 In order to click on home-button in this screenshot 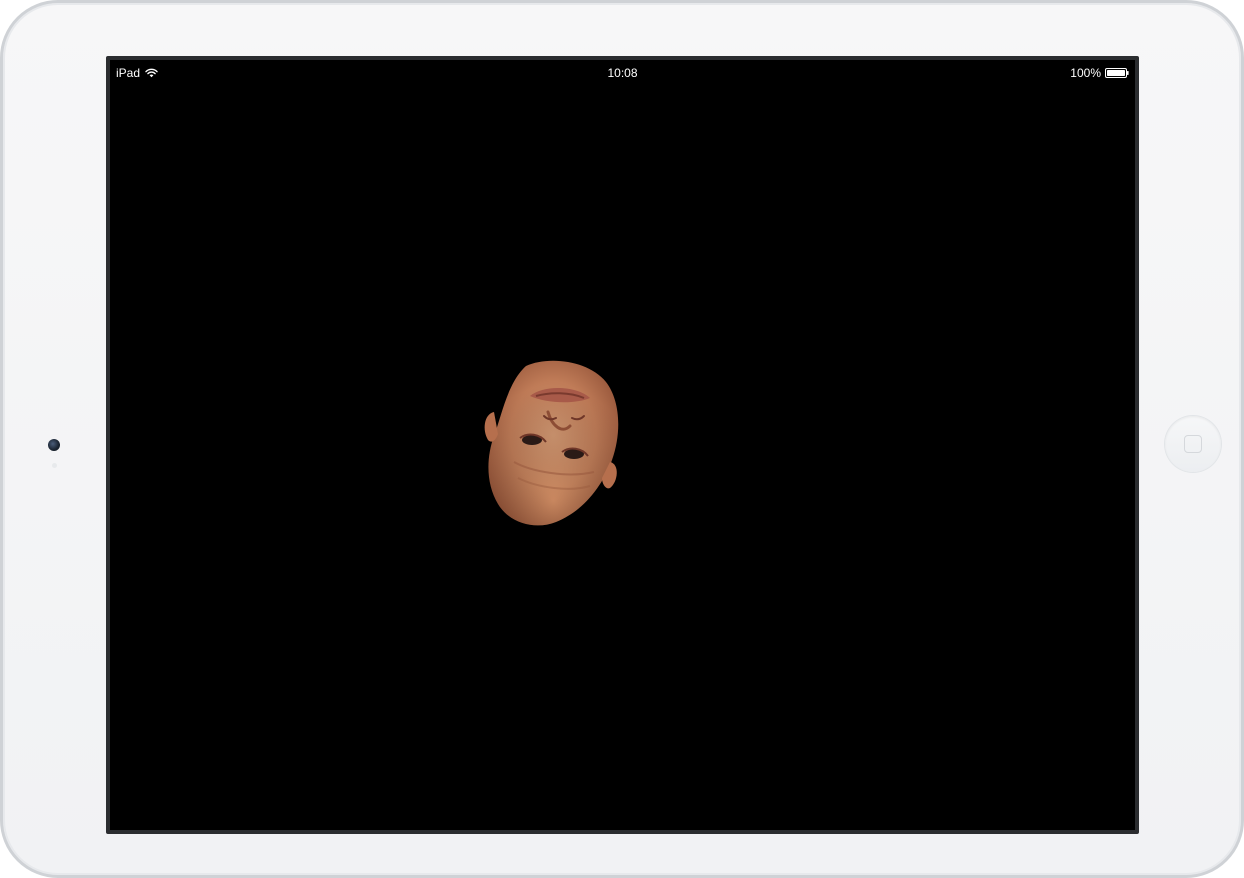, I will do `click(1193, 444)`.